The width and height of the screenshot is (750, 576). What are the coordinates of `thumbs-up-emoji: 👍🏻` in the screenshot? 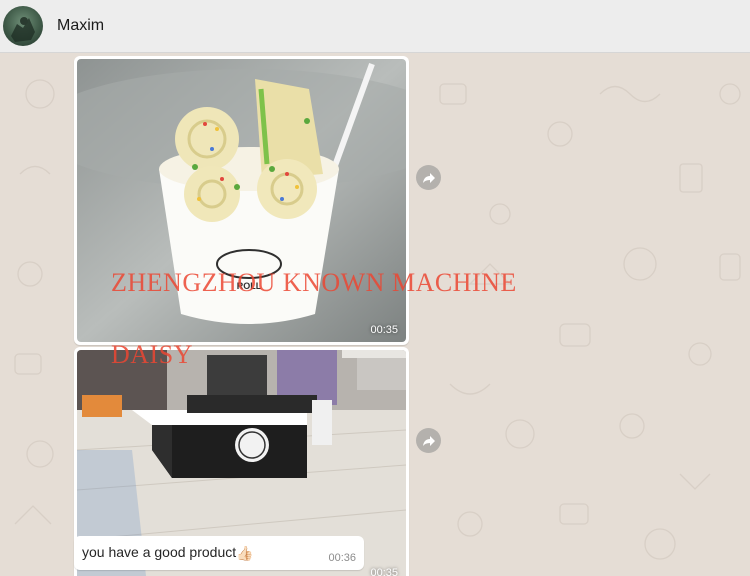 It's located at (245, 553).